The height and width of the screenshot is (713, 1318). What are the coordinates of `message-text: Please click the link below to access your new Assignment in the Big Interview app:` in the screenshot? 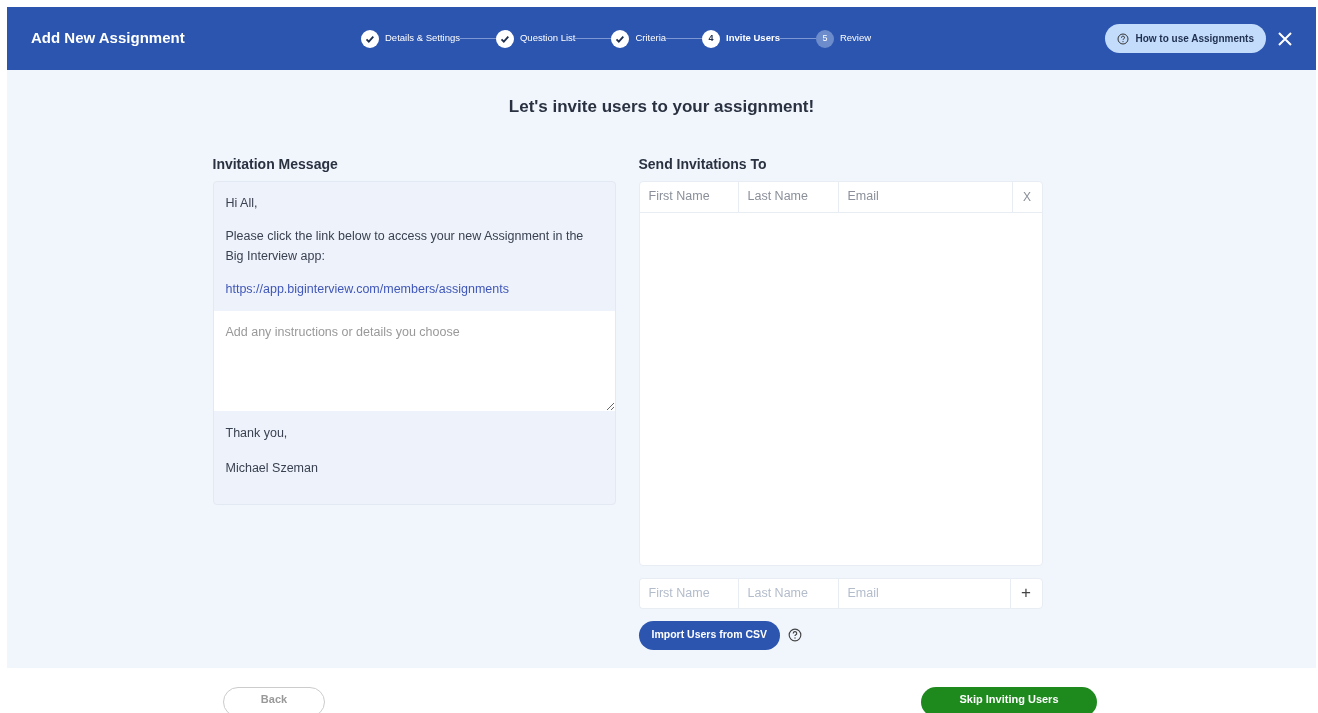 It's located at (405, 247).